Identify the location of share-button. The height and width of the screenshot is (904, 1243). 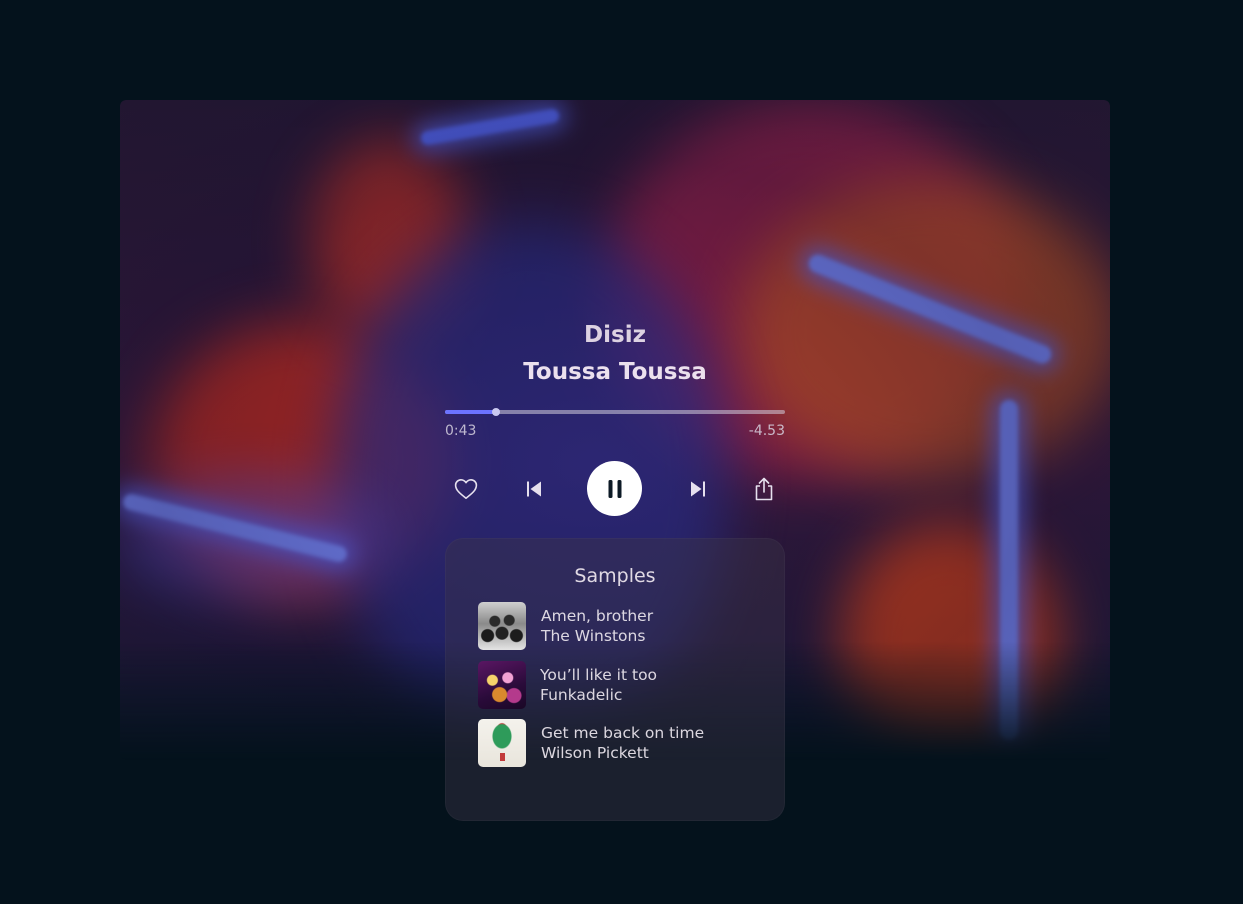
(764, 489).